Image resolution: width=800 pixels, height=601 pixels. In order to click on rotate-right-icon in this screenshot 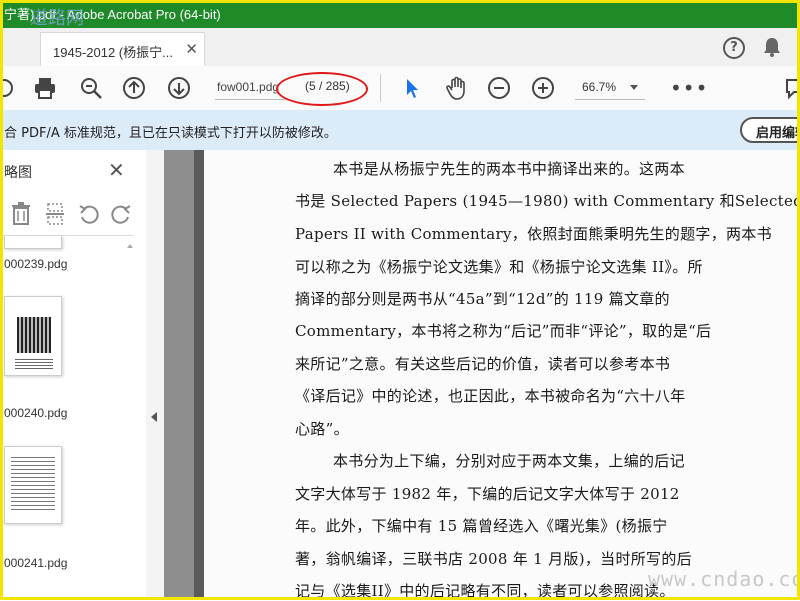, I will do `click(121, 214)`.